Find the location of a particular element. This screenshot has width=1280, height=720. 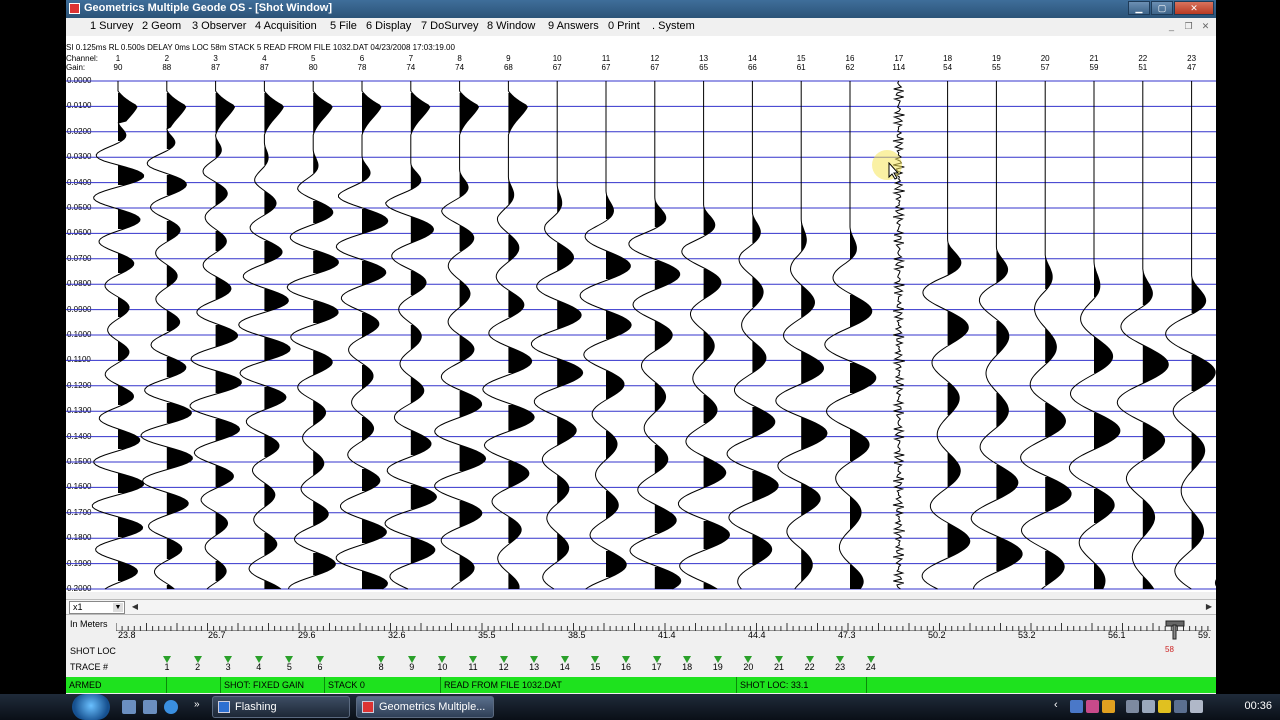

distance-label: 35.5 is located at coordinates (487, 635).